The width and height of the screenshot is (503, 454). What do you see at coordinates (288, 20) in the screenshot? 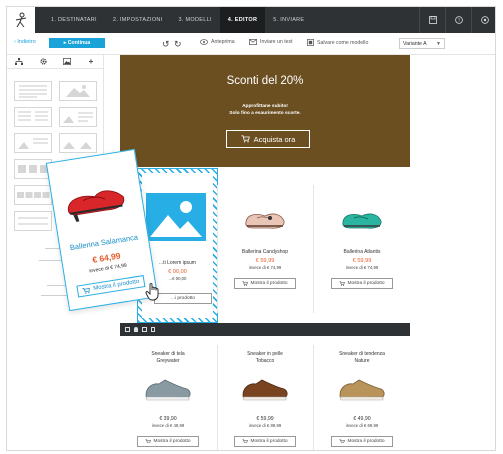
I see `tab-inviare: 5. INVIARE` at bounding box center [288, 20].